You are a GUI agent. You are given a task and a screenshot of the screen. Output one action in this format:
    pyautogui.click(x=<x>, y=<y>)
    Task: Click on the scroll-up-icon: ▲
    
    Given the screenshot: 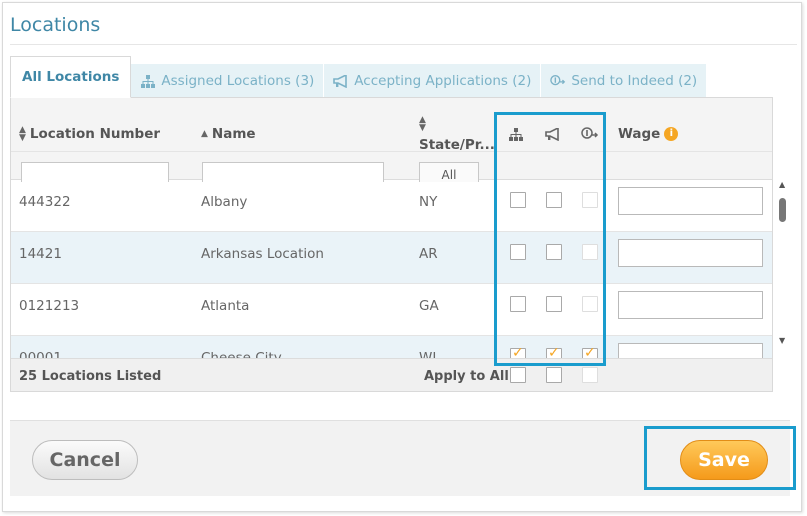 What is the action you would take?
    pyautogui.click(x=782, y=184)
    